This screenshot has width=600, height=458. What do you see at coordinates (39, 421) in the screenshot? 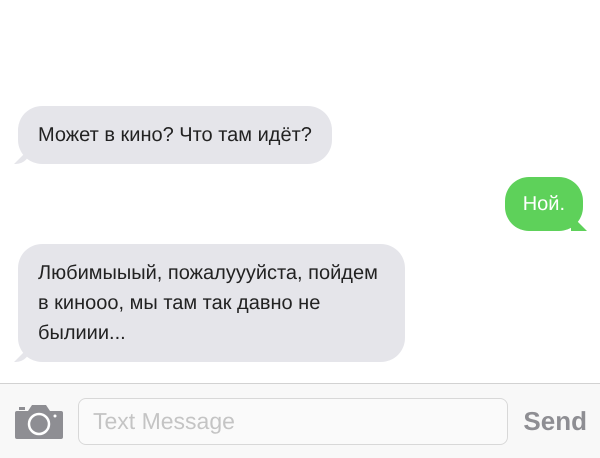
I see `camera-icon` at bounding box center [39, 421].